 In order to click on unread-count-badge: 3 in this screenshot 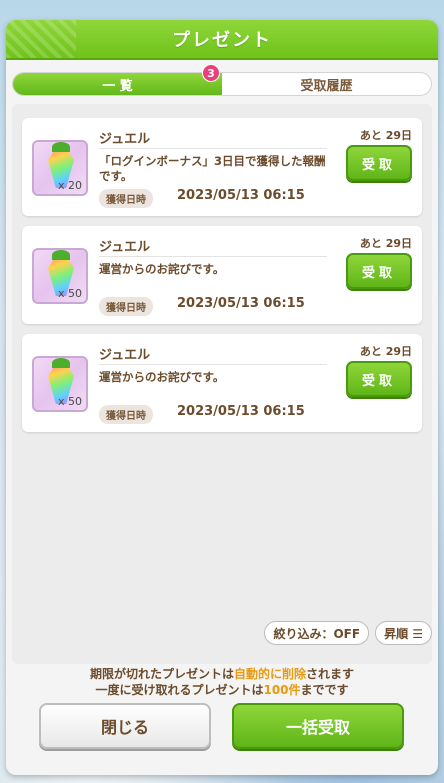, I will do `click(211, 73)`.